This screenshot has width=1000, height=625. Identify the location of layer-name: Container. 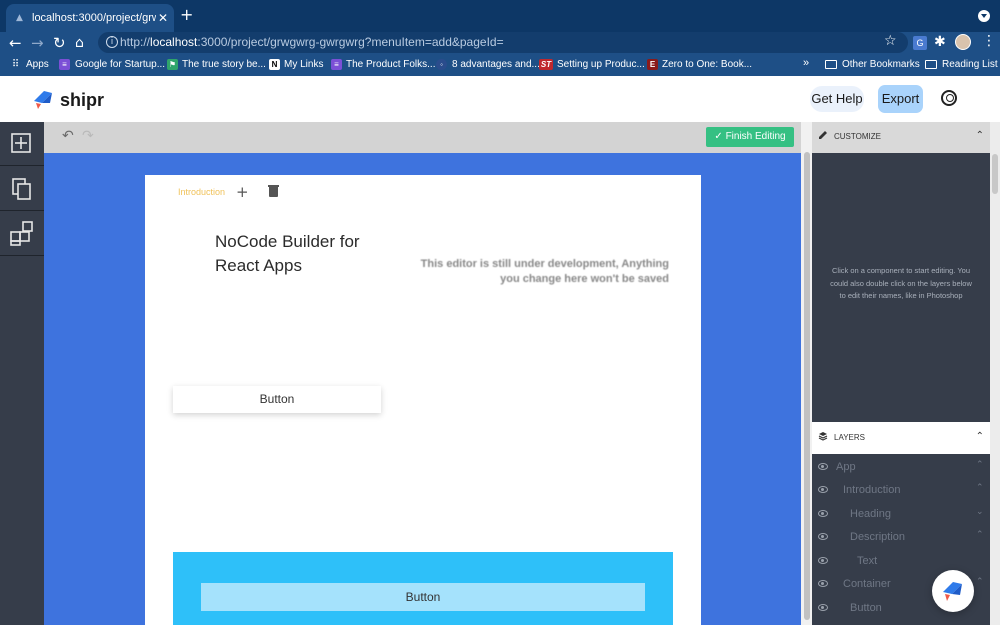
(867, 584).